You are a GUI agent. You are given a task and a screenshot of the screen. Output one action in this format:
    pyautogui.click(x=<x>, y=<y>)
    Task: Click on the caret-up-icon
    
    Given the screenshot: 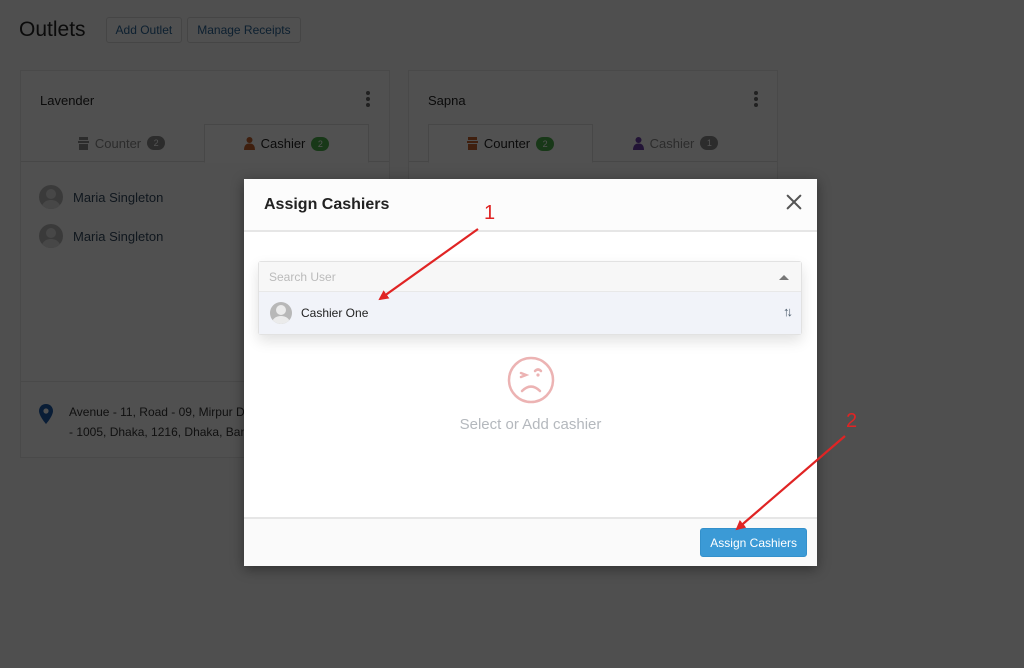 What is the action you would take?
    pyautogui.click(x=784, y=277)
    